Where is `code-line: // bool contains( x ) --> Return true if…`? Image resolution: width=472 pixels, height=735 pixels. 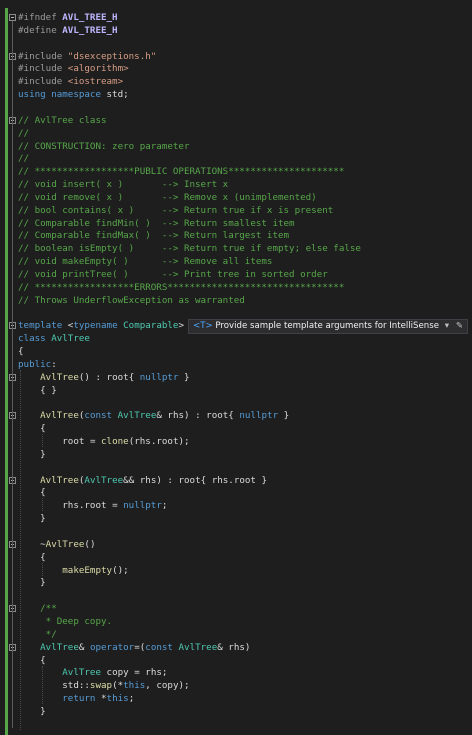
code-line: // bool contains( x ) --> Return true if… is located at coordinates (236, 210).